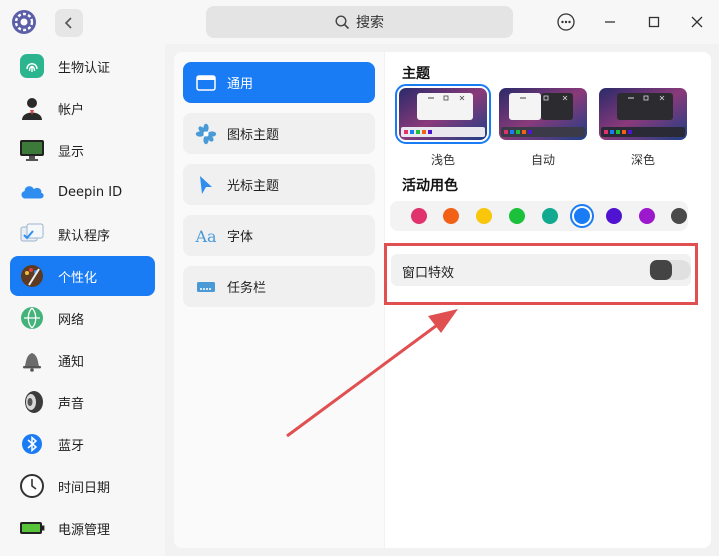 The width and height of the screenshot is (719, 556). Describe the element at coordinates (71, 110) in the screenshot. I see `sidebar-item-label: 帐户` at that location.